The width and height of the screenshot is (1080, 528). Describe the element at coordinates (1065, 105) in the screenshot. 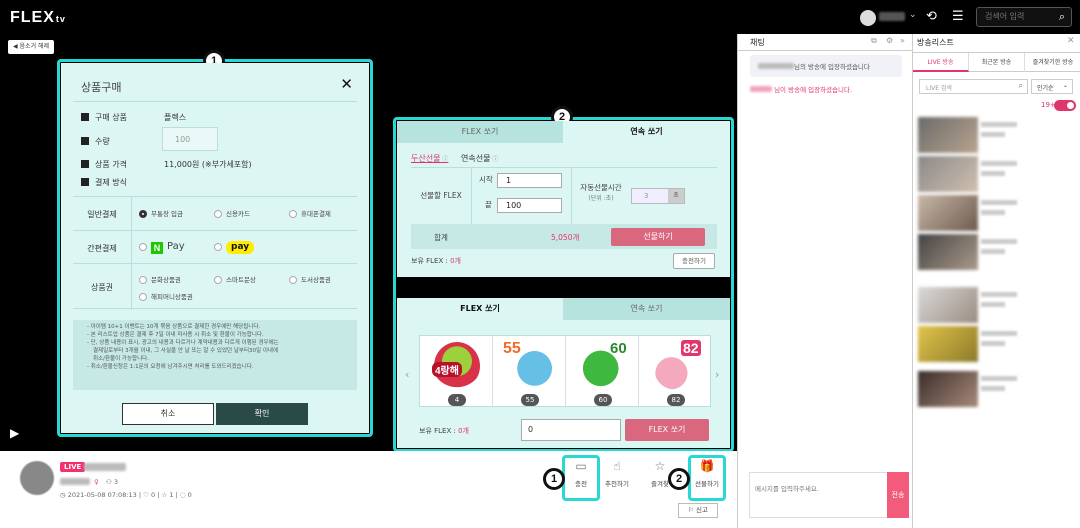

I see `adult-filter-toggle` at that location.